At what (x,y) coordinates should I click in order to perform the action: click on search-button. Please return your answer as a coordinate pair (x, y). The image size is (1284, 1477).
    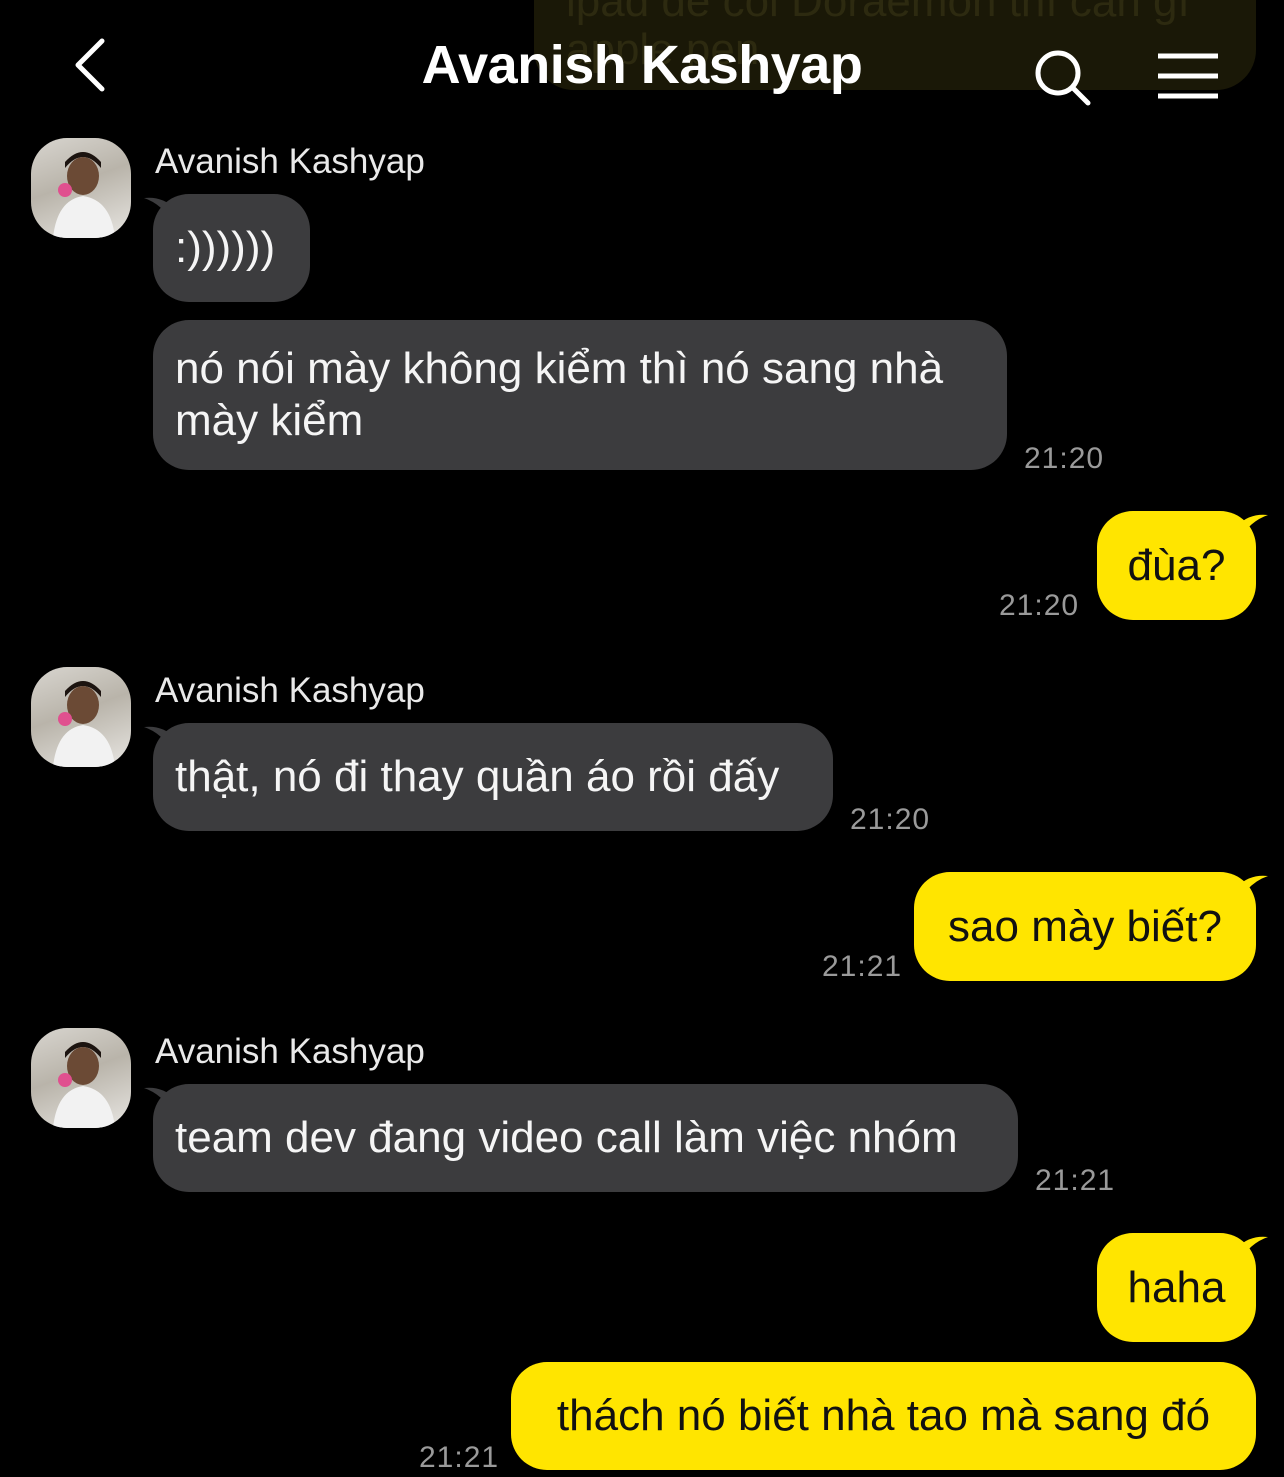
    Looking at the image, I should click on (1063, 78).